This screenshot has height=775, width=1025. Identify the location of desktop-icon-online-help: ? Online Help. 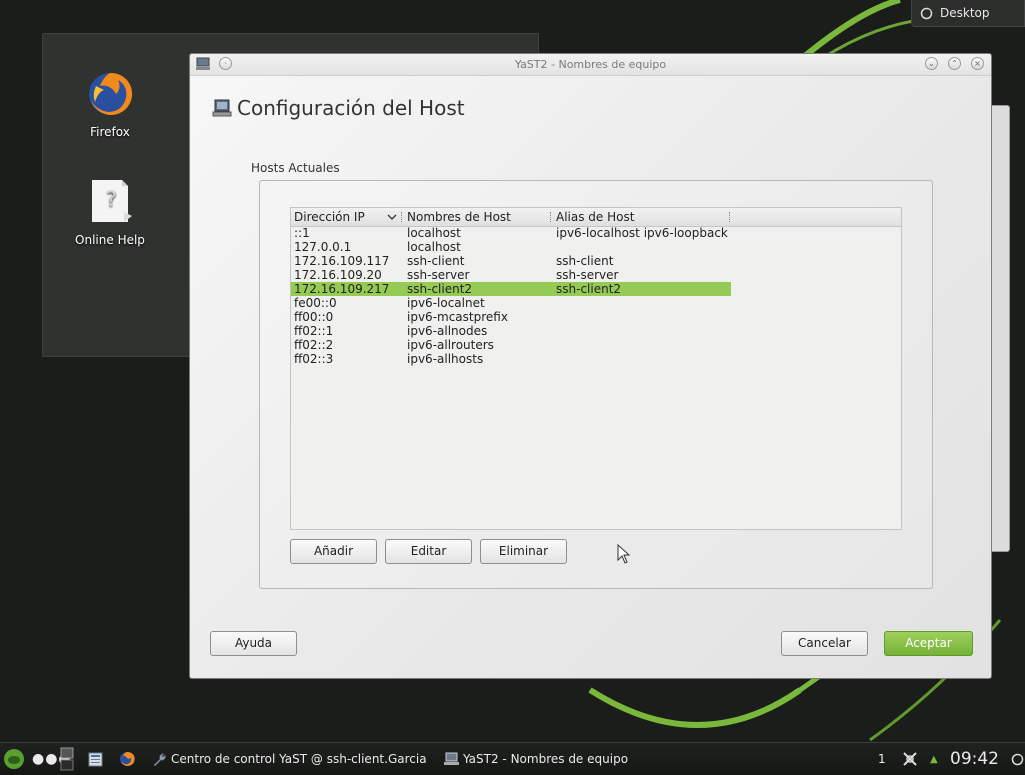
(110, 212).